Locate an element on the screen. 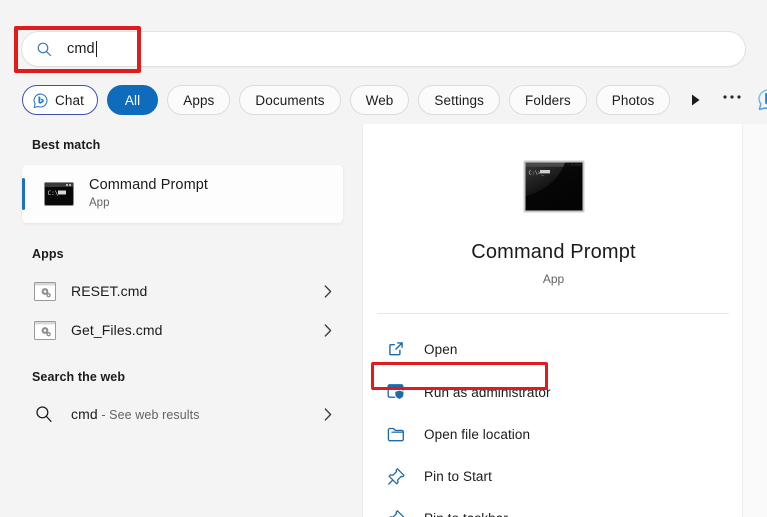  action-open: Open is located at coordinates (554, 349).